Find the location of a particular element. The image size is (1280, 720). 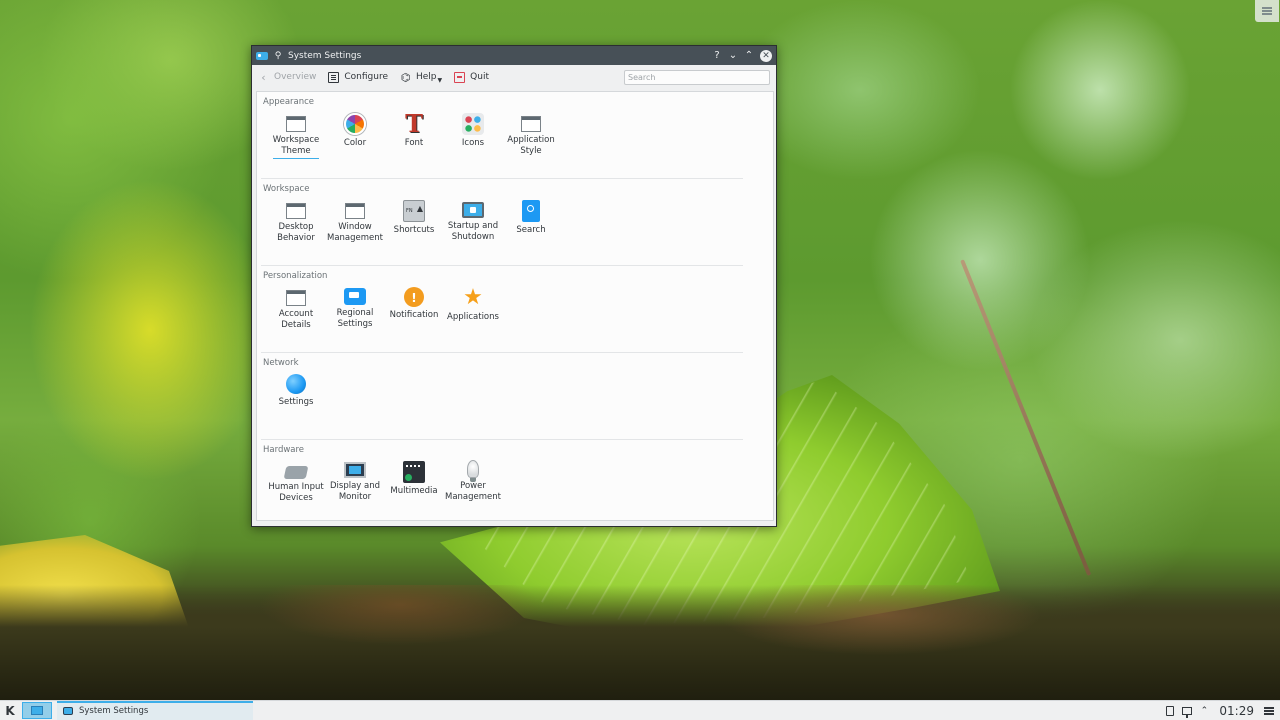

module-label: Font is located at coordinates (414, 143).